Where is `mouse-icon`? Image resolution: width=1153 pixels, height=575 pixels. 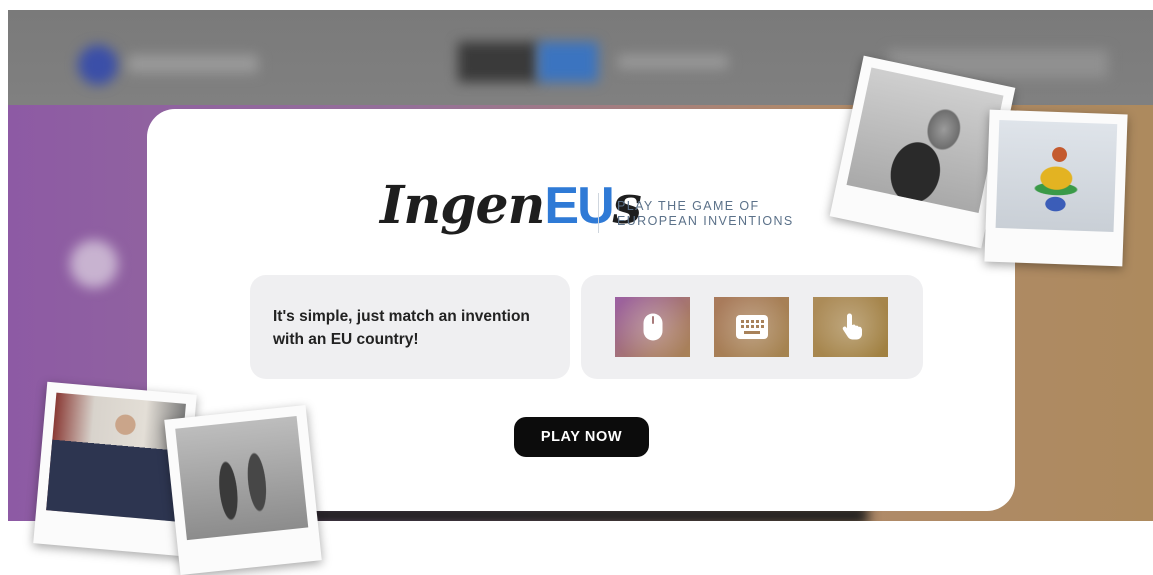
mouse-icon is located at coordinates (652, 327).